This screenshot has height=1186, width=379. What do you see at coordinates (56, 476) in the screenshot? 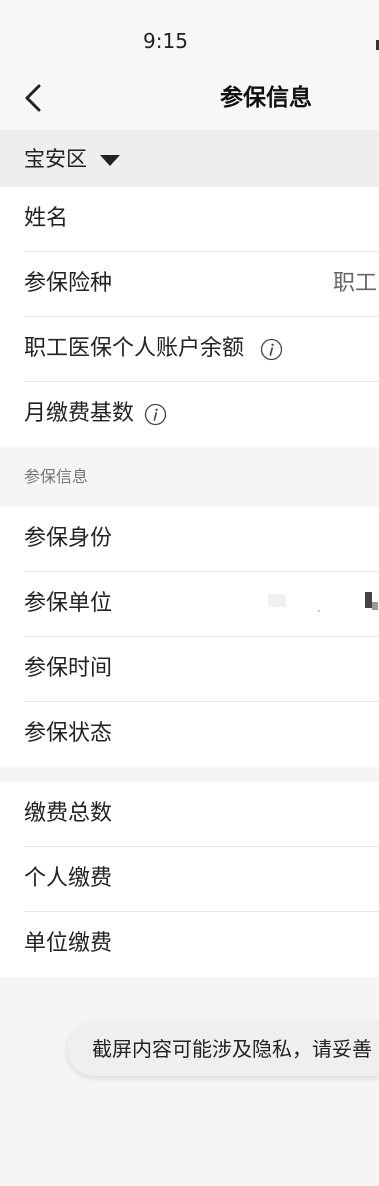
I see `section-header-label: 参保信息` at bounding box center [56, 476].